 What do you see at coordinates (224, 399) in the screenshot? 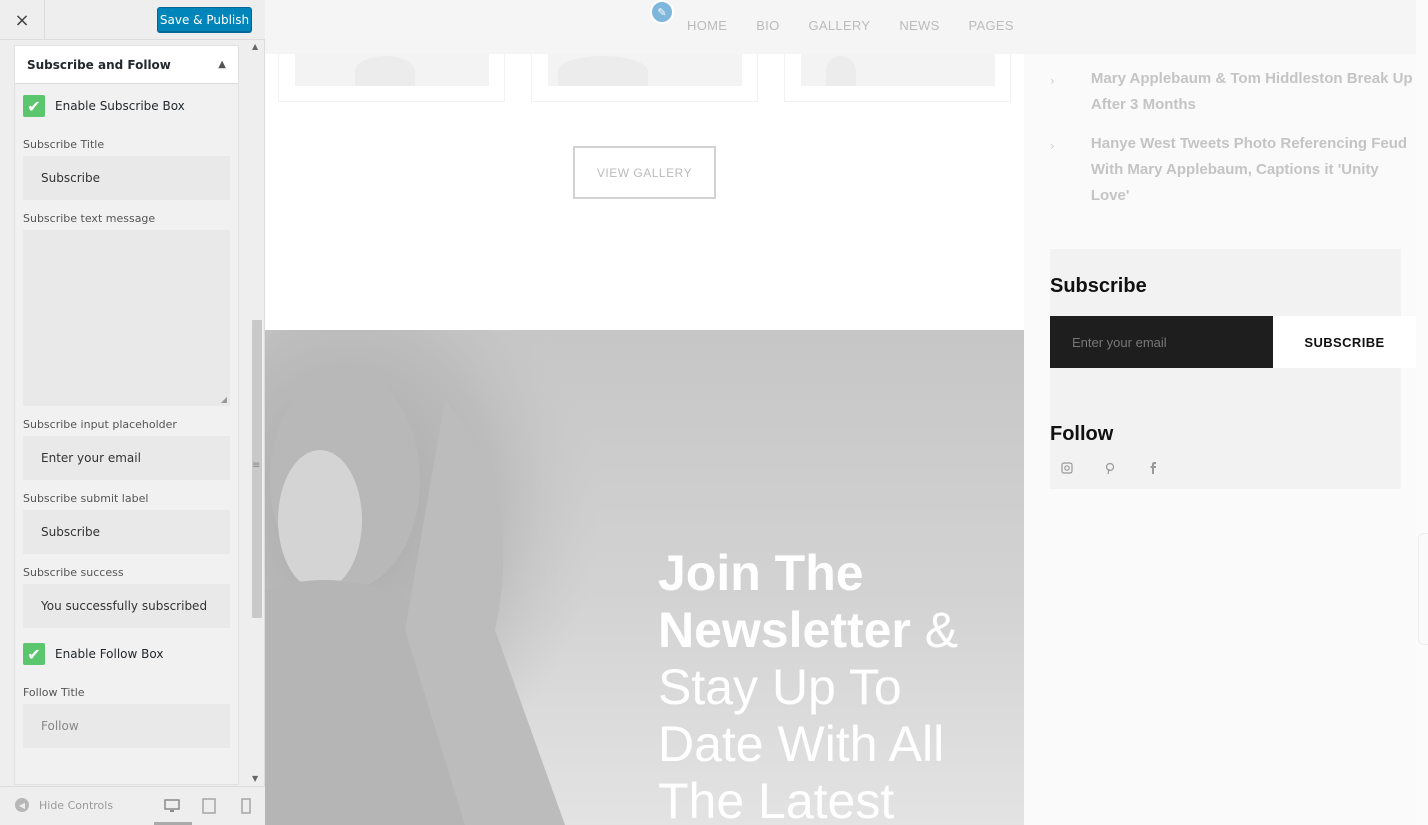
I see `resize-handle-icon: ◢` at bounding box center [224, 399].